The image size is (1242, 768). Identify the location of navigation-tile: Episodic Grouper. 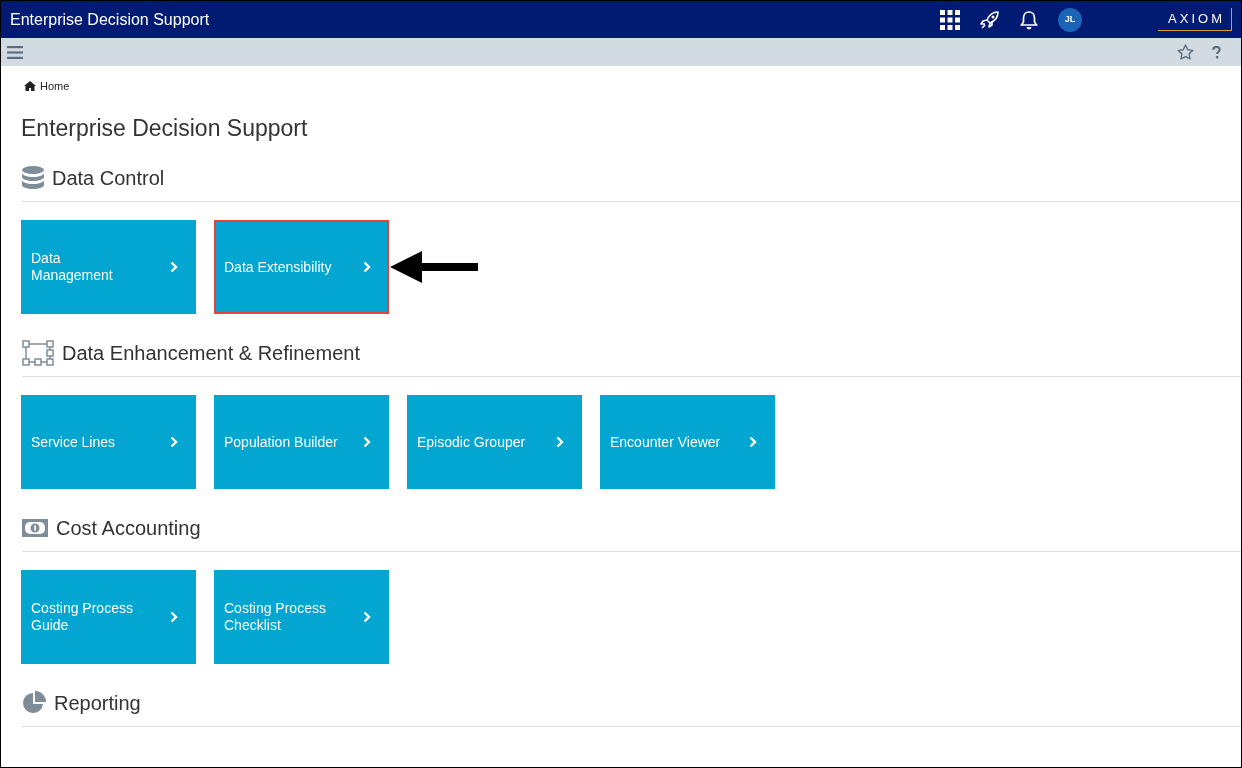
(494, 442).